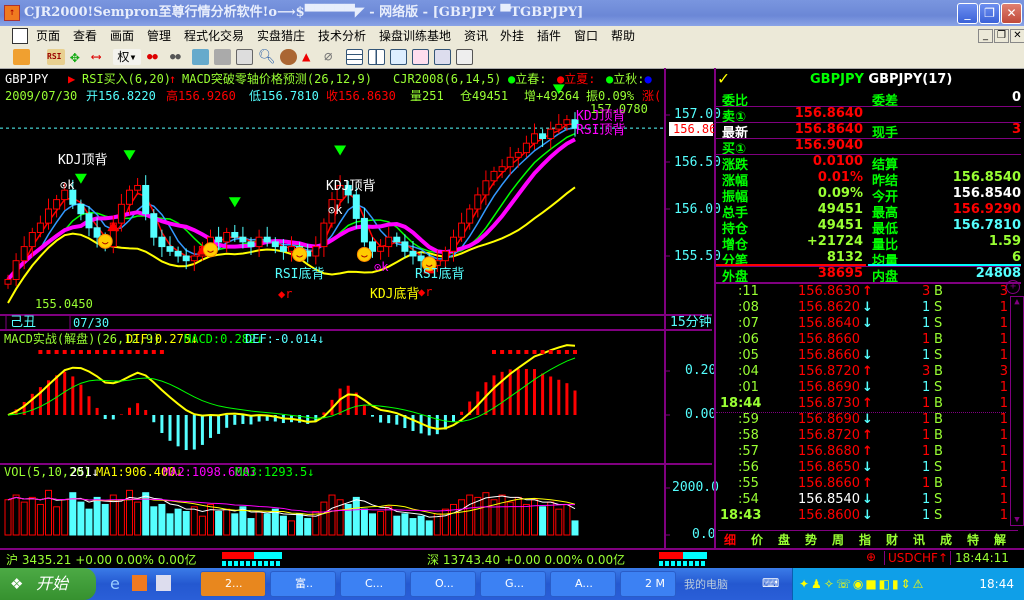 The width and height of the screenshot is (1024, 600). What do you see at coordinates (938, 339) in the screenshot?
I see `tick-side: B` at bounding box center [938, 339].